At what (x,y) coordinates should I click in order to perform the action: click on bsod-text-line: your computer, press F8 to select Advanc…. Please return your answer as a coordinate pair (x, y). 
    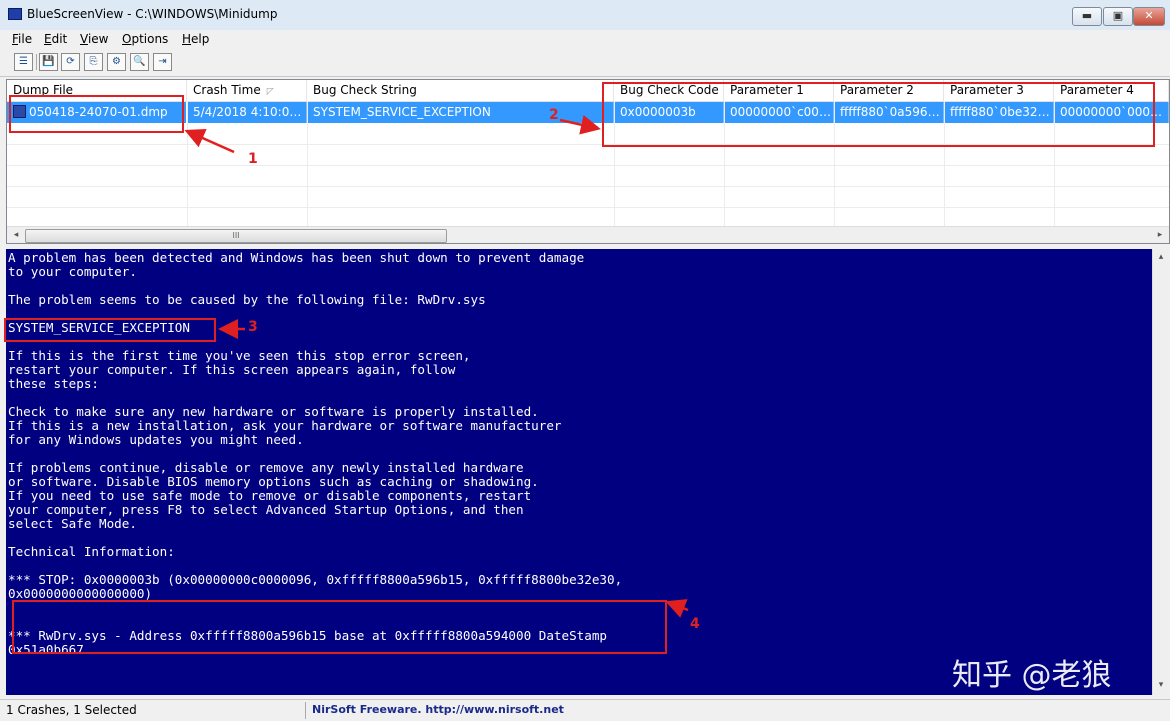
    Looking at the image, I should click on (266, 509).